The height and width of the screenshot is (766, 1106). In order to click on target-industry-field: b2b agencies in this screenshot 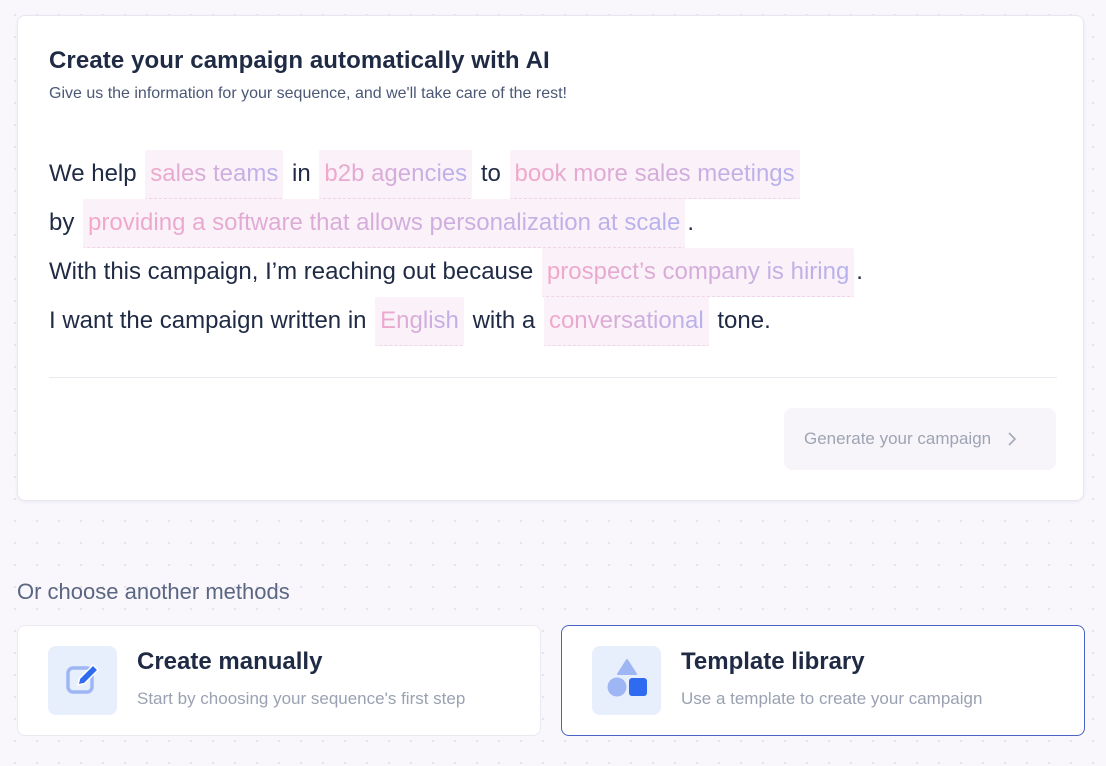, I will do `click(396, 174)`.